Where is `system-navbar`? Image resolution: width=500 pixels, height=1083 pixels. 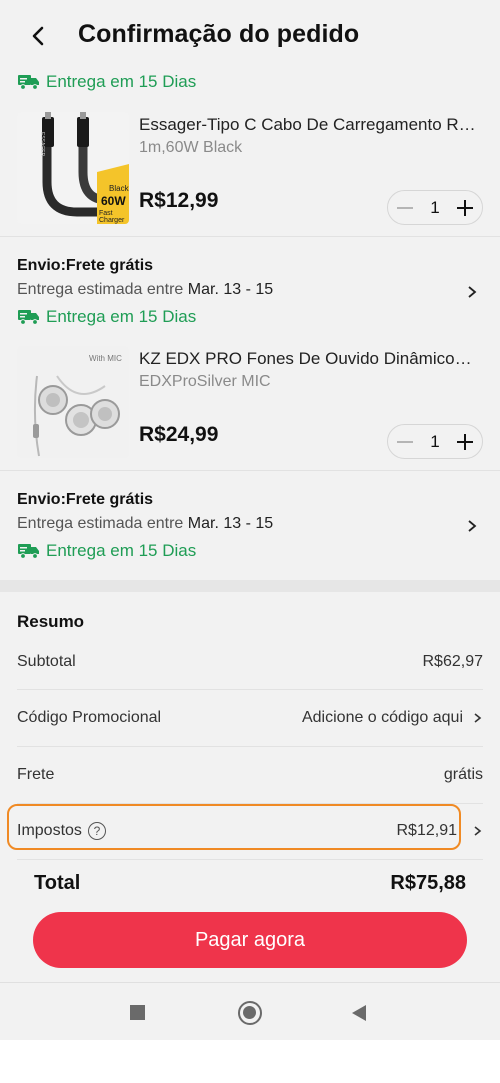
system-navbar is located at coordinates (250, 1011).